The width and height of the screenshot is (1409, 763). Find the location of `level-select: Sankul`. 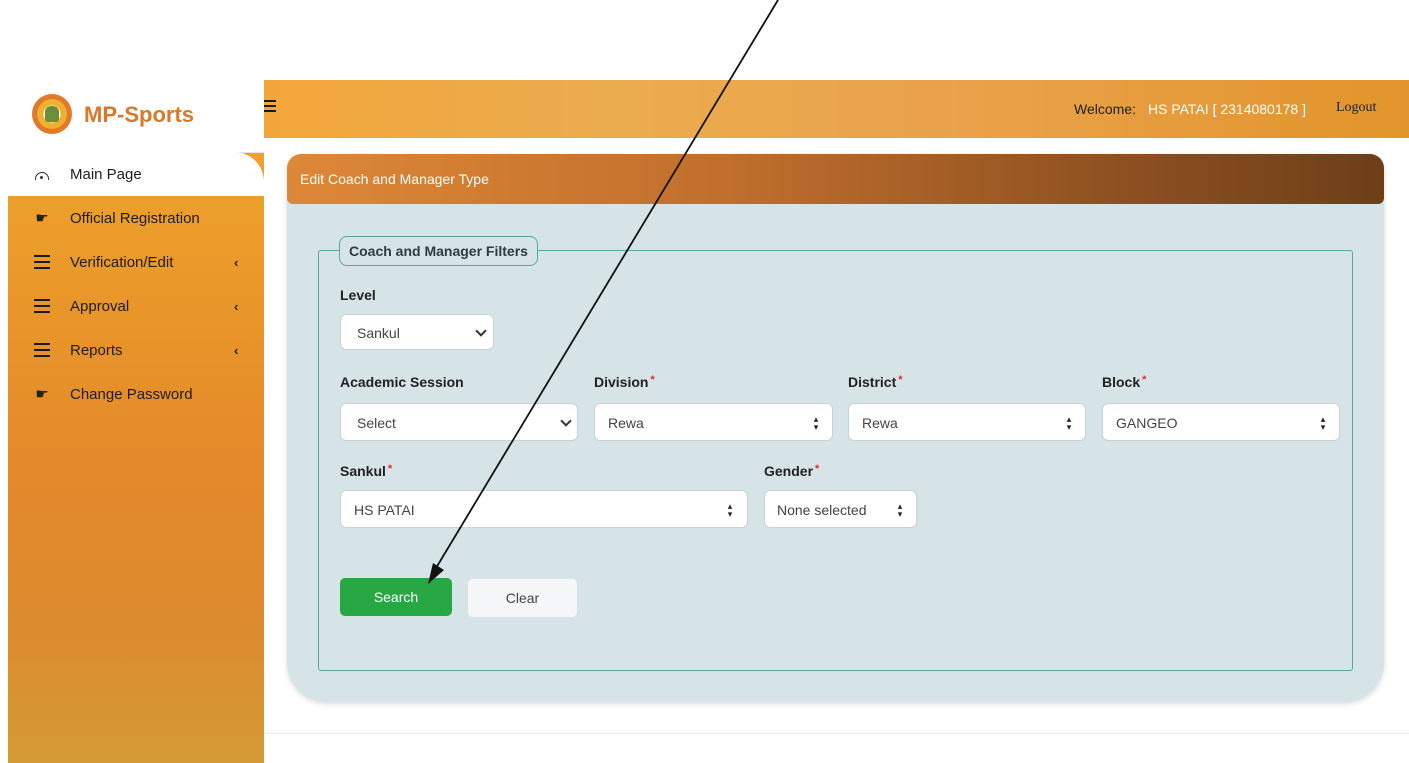

level-select: Sankul is located at coordinates (417, 332).